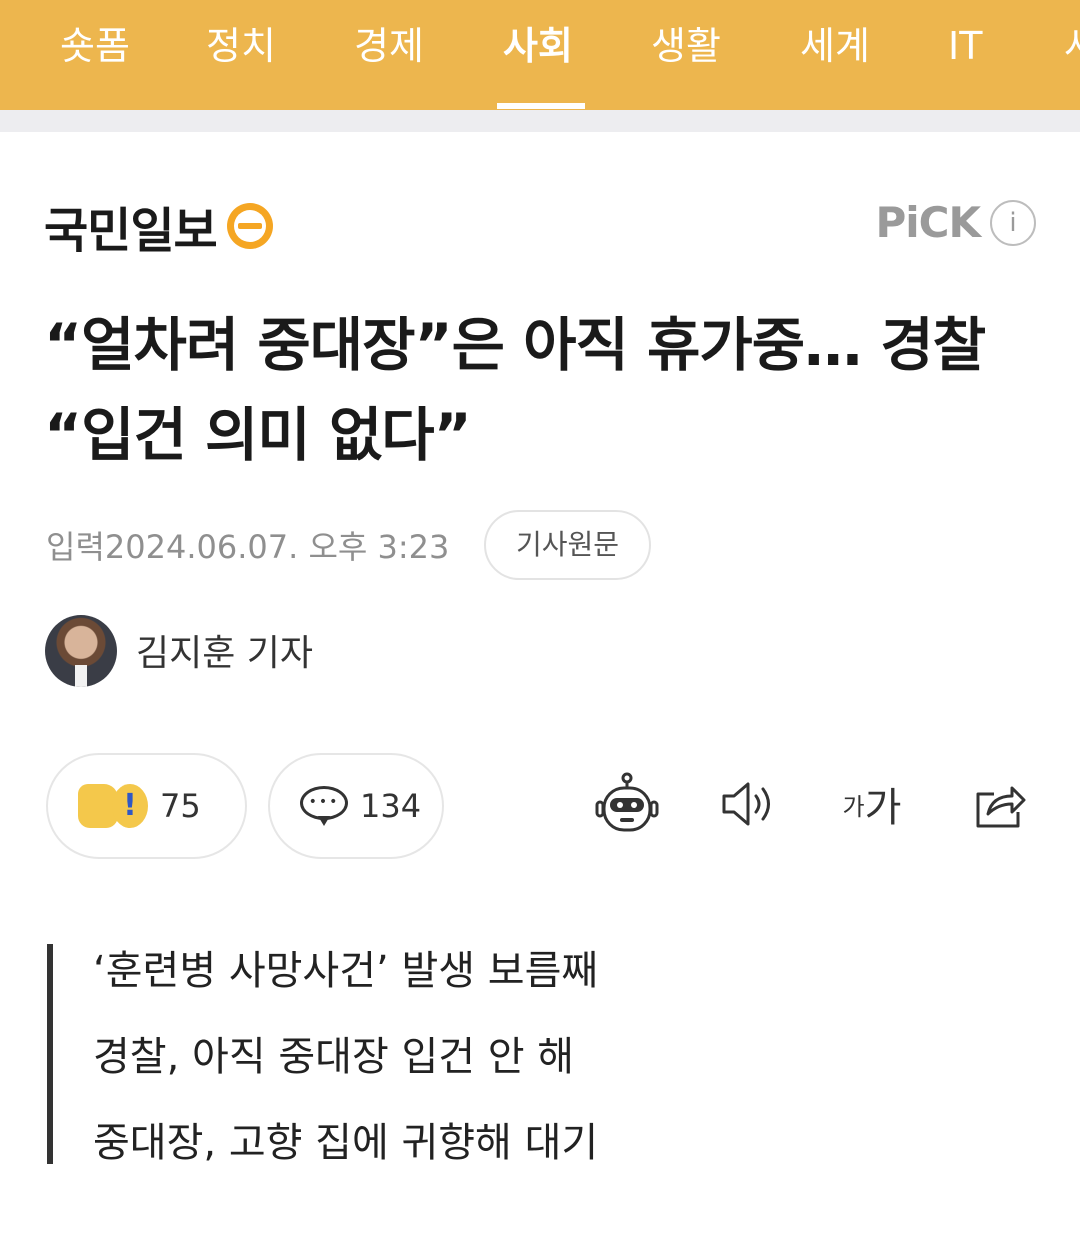 The width and height of the screenshot is (1080, 1237). I want to click on active-tab-indicator, so click(541, 106).